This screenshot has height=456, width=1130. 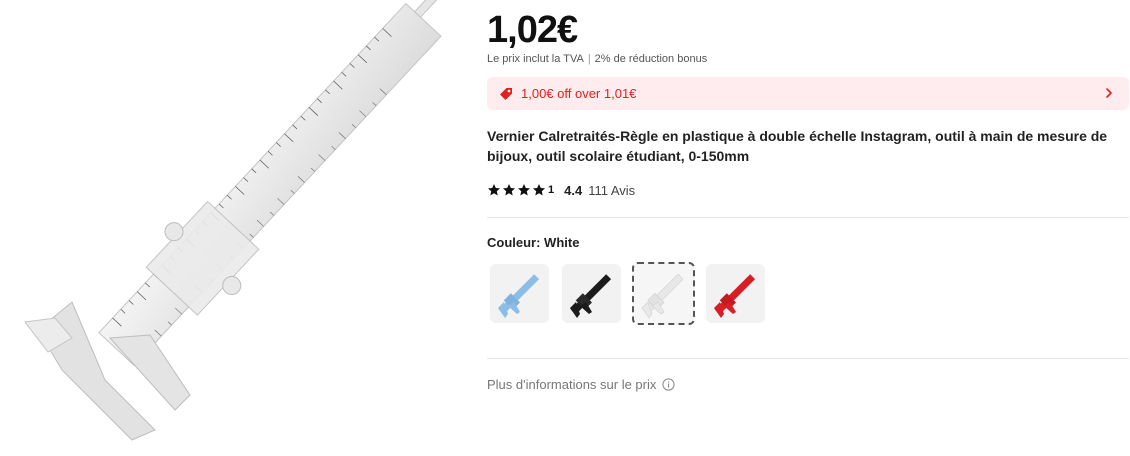 What do you see at coordinates (579, 93) in the screenshot?
I see `promo-text: 1,00€ off over 1,01€` at bounding box center [579, 93].